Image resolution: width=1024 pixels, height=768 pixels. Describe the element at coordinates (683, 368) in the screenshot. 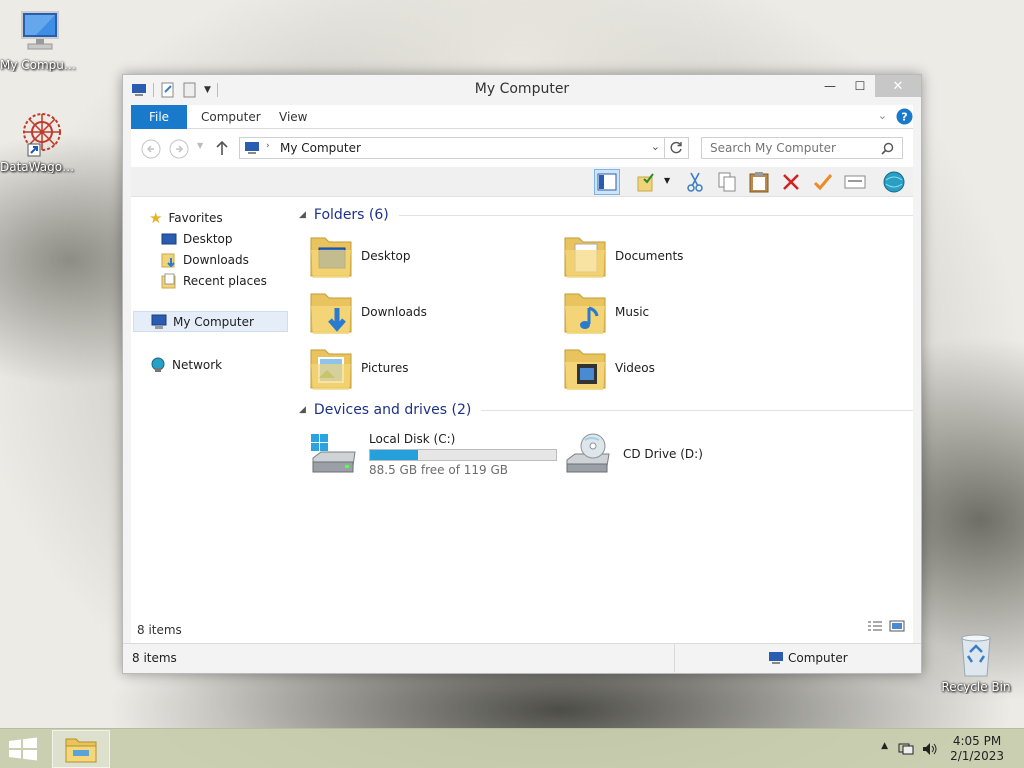

I see `folder-tile-videos: Videos` at that location.